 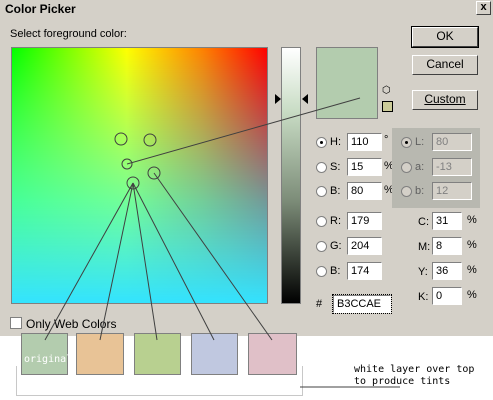 I want to click on annotation-note: white layer over top to produce tints, so click(x=414, y=376).